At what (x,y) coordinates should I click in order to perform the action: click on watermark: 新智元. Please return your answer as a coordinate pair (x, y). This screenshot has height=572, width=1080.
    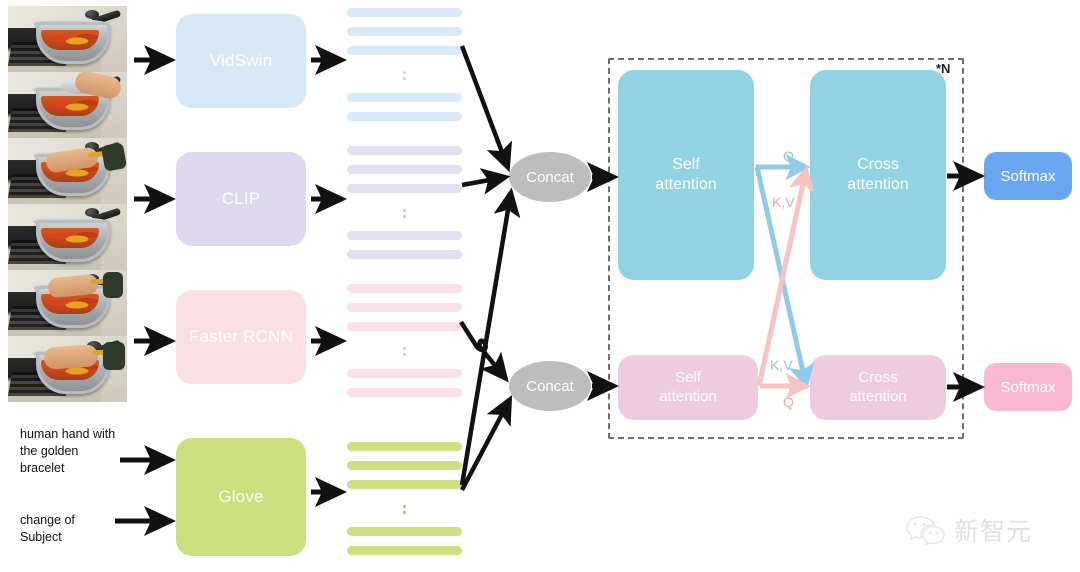
    Looking at the image, I should click on (968, 530).